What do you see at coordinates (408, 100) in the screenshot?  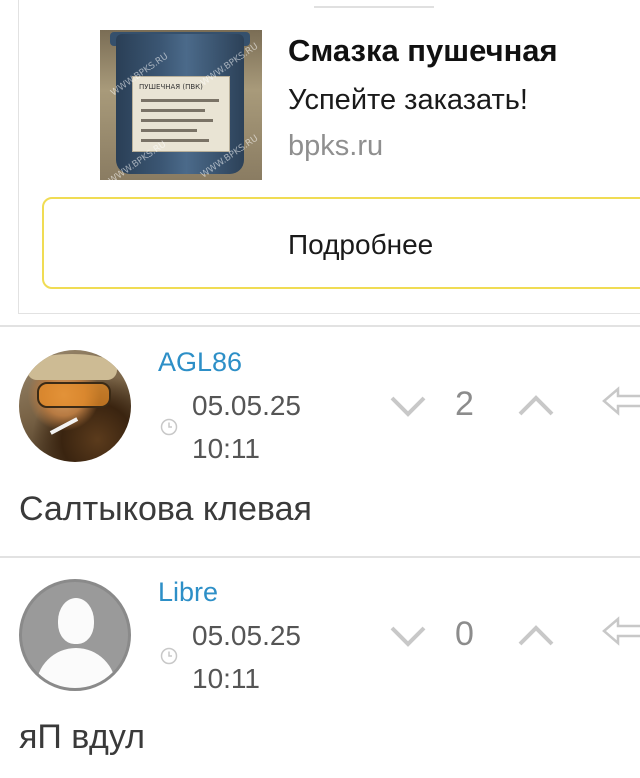 I see `ad-subtitle: Успейте заказать!` at bounding box center [408, 100].